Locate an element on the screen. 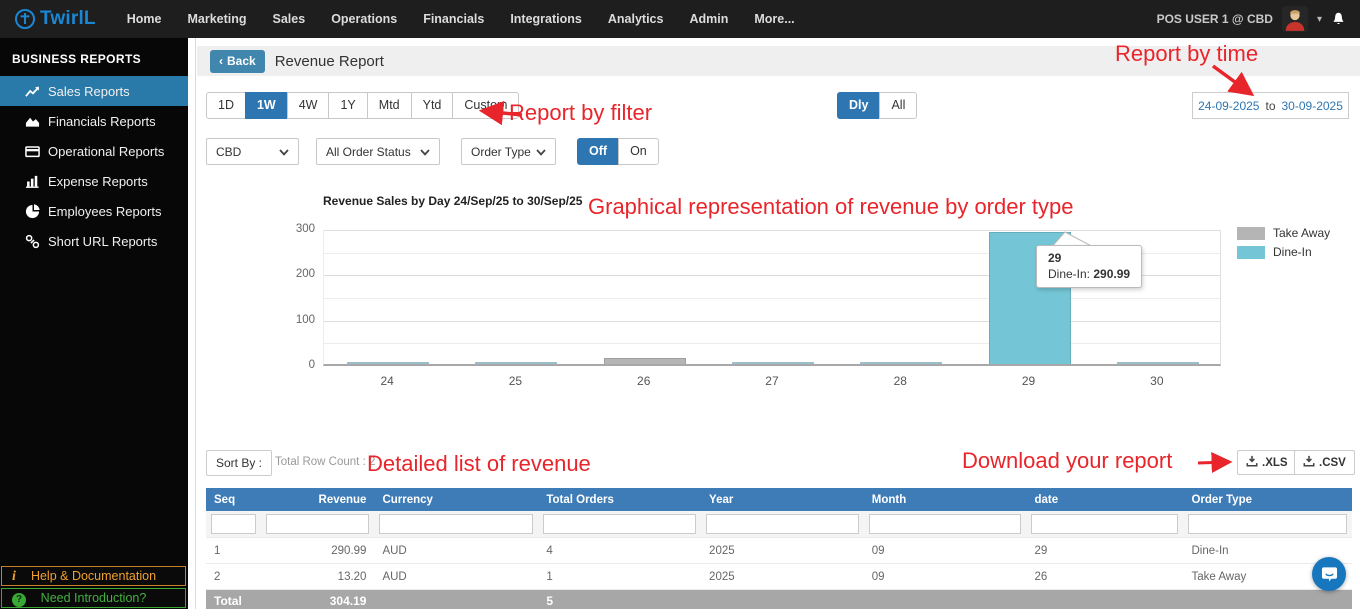 The width and height of the screenshot is (1360, 609). sidebar-item-short-url-reports: Short URL Reports is located at coordinates (94, 241).